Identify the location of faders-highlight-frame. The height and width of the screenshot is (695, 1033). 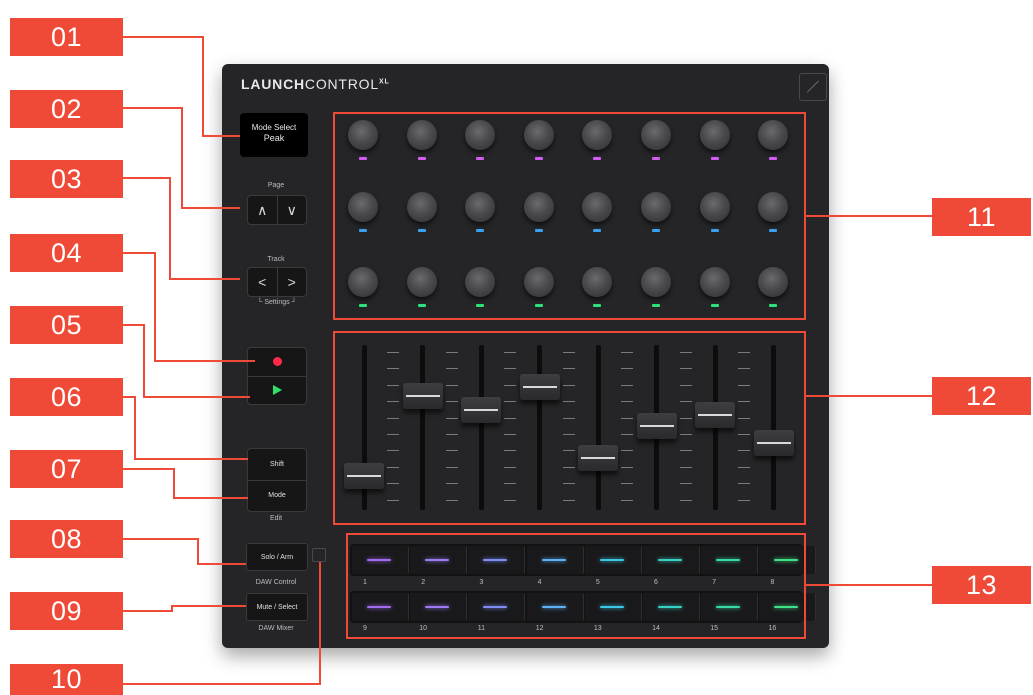
(569, 428).